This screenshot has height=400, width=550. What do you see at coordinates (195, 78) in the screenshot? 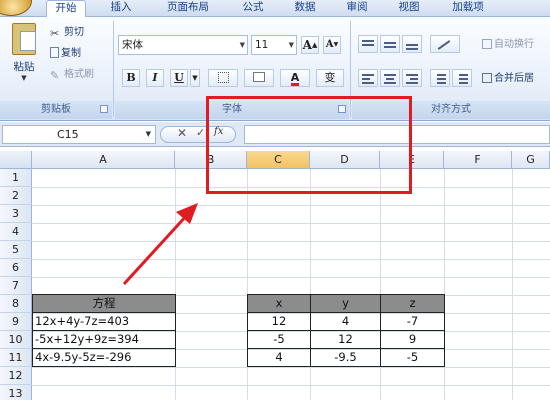
I see `underline-dropdown: ▼` at bounding box center [195, 78].